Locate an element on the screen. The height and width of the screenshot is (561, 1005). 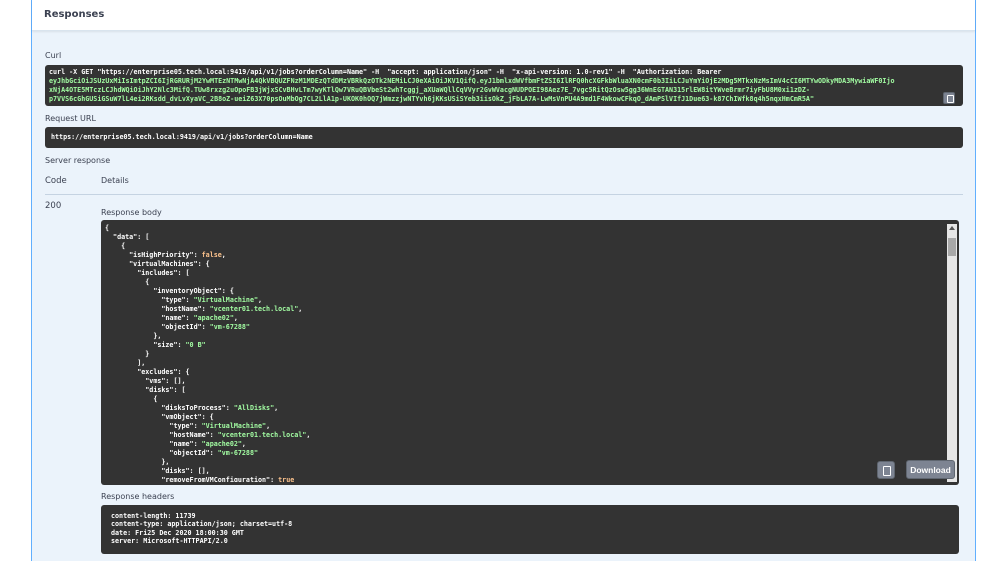
download-button: Download is located at coordinates (930, 469).